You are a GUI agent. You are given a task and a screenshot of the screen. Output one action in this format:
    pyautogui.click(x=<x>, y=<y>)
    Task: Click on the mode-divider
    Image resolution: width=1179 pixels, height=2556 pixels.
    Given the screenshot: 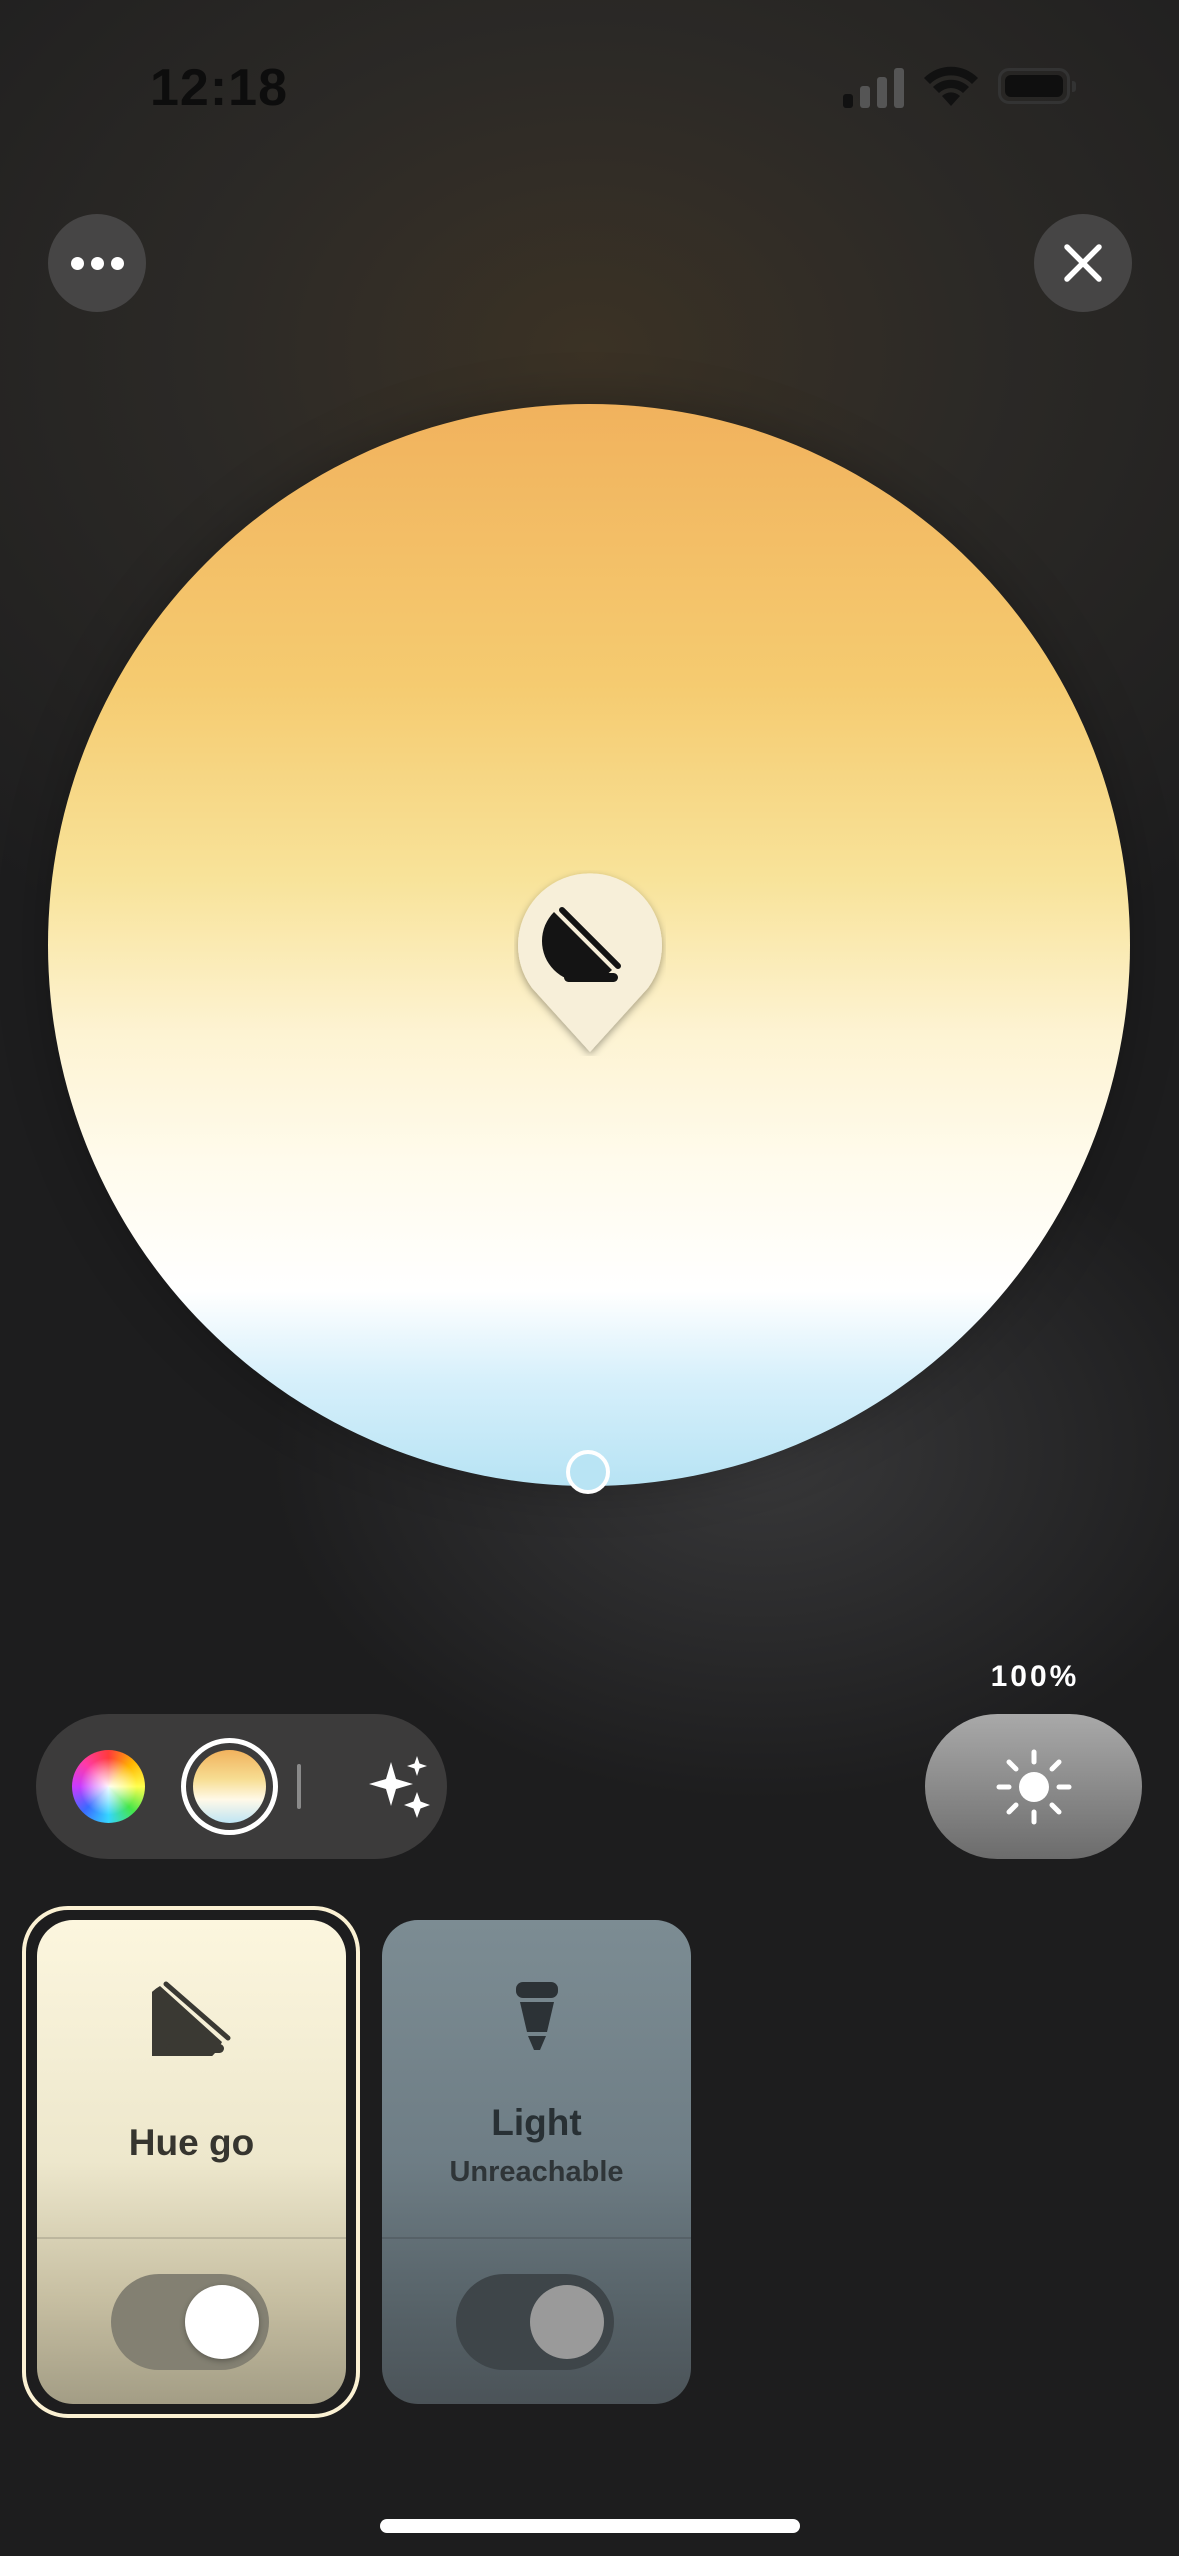 What is the action you would take?
    pyautogui.click(x=299, y=1786)
    